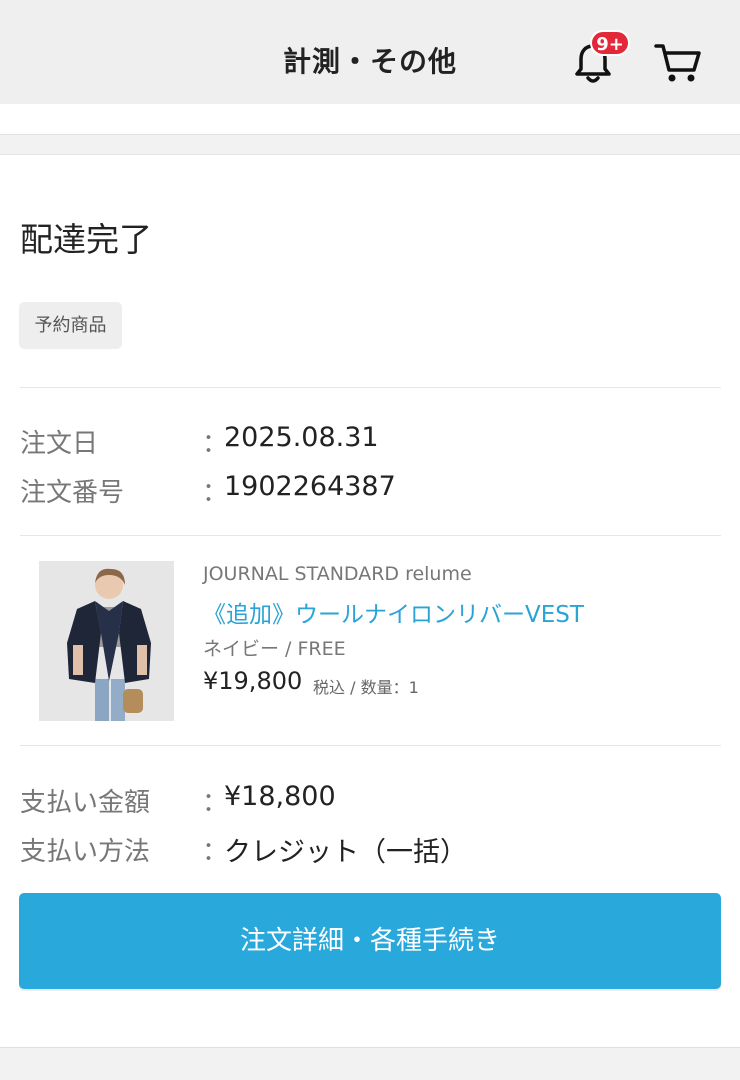 Image resolution: width=740 pixels, height=1080 pixels. Describe the element at coordinates (393, 612) in the screenshot. I see `product-name-link: 《追加》ウールナイロンリバーVEST` at that location.